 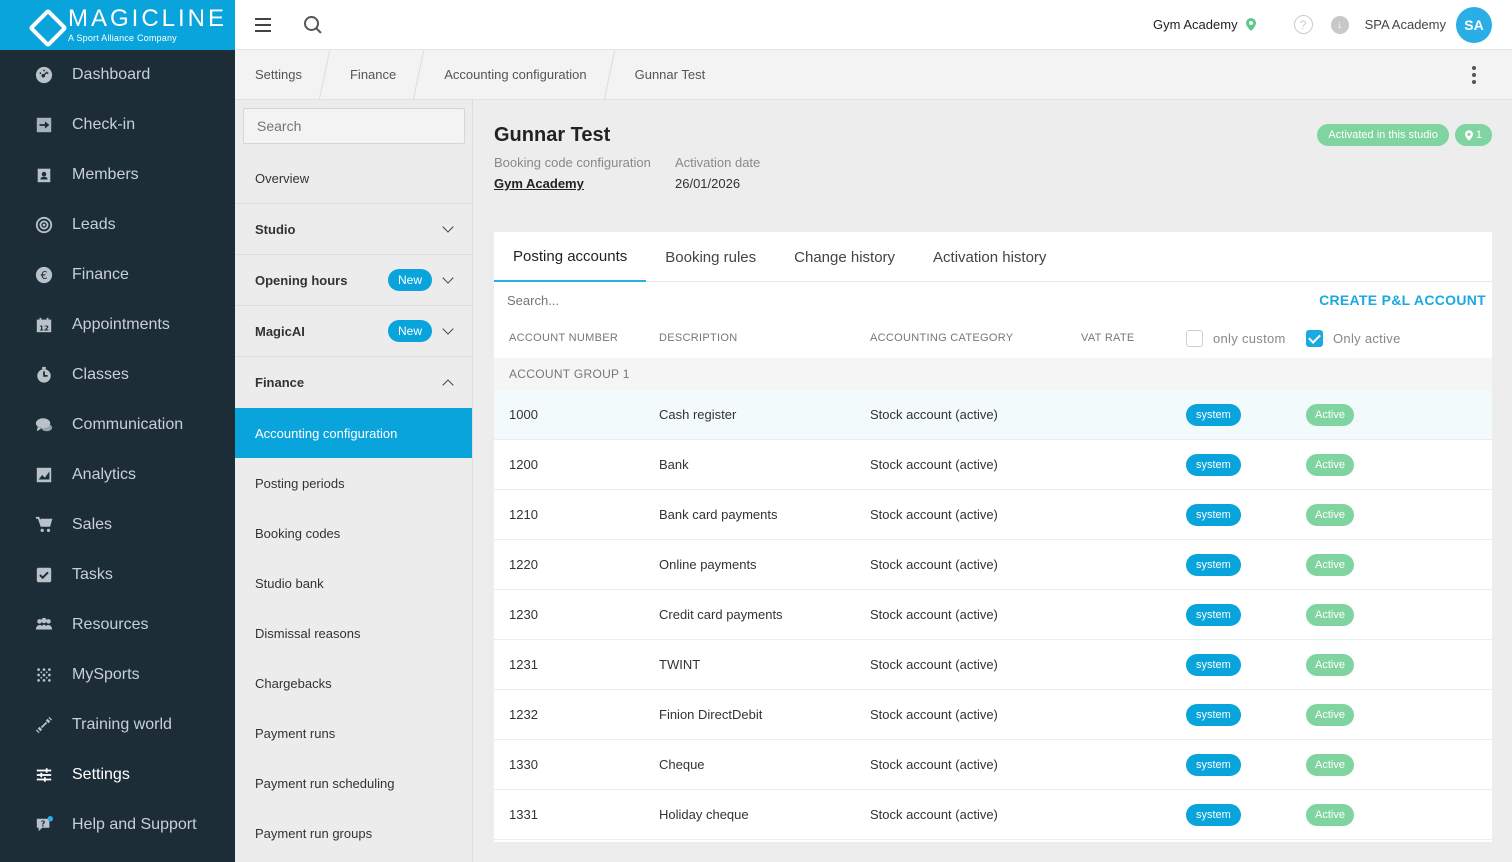 What do you see at coordinates (993, 374) in the screenshot?
I see `account-group-header: ACCOUNT GROUP 1` at bounding box center [993, 374].